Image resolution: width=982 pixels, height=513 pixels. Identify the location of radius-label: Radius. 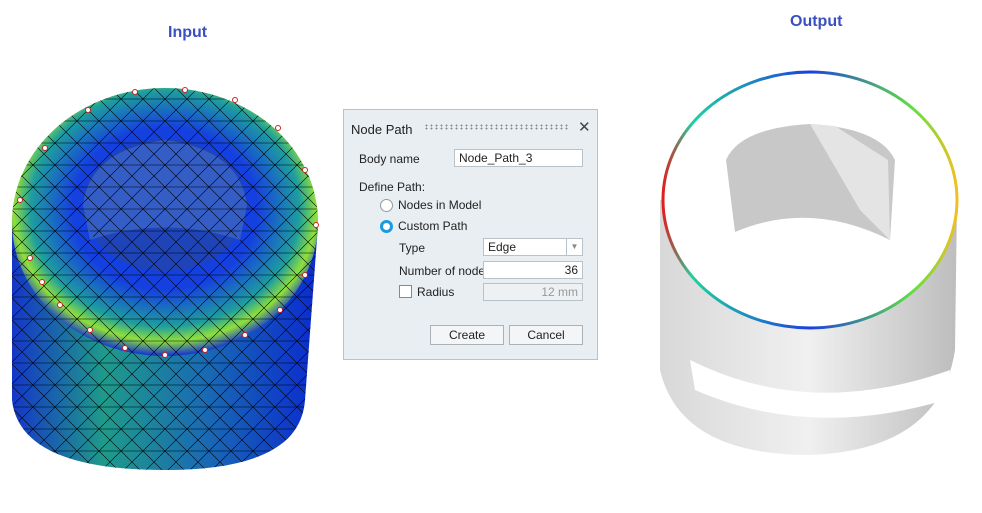
(436, 292).